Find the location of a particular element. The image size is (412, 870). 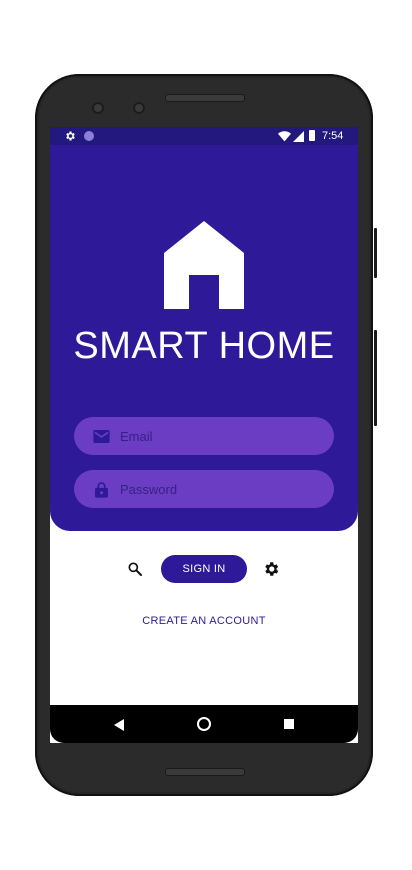

circle-icon is located at coordinates (89, 136).